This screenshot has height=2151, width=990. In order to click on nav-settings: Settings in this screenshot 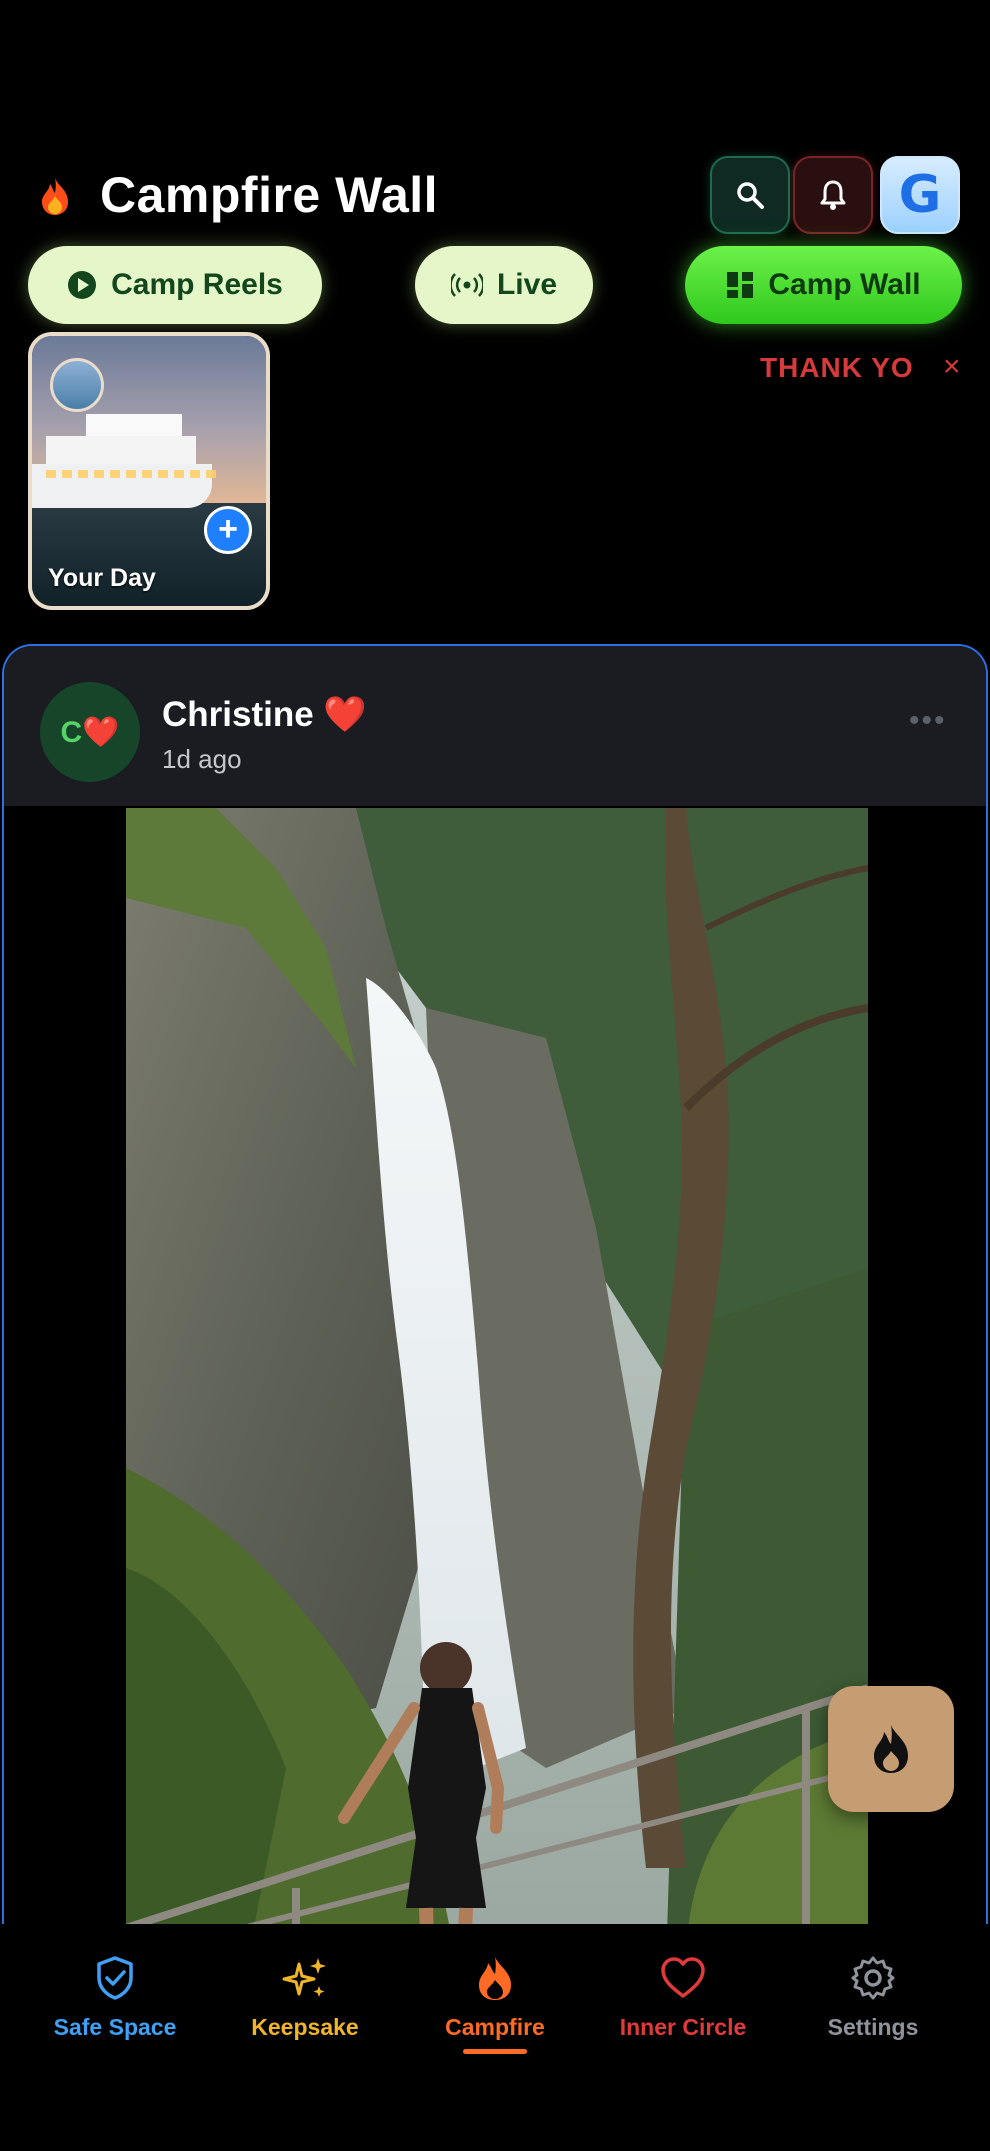, I will do `click(873, 2009)`.